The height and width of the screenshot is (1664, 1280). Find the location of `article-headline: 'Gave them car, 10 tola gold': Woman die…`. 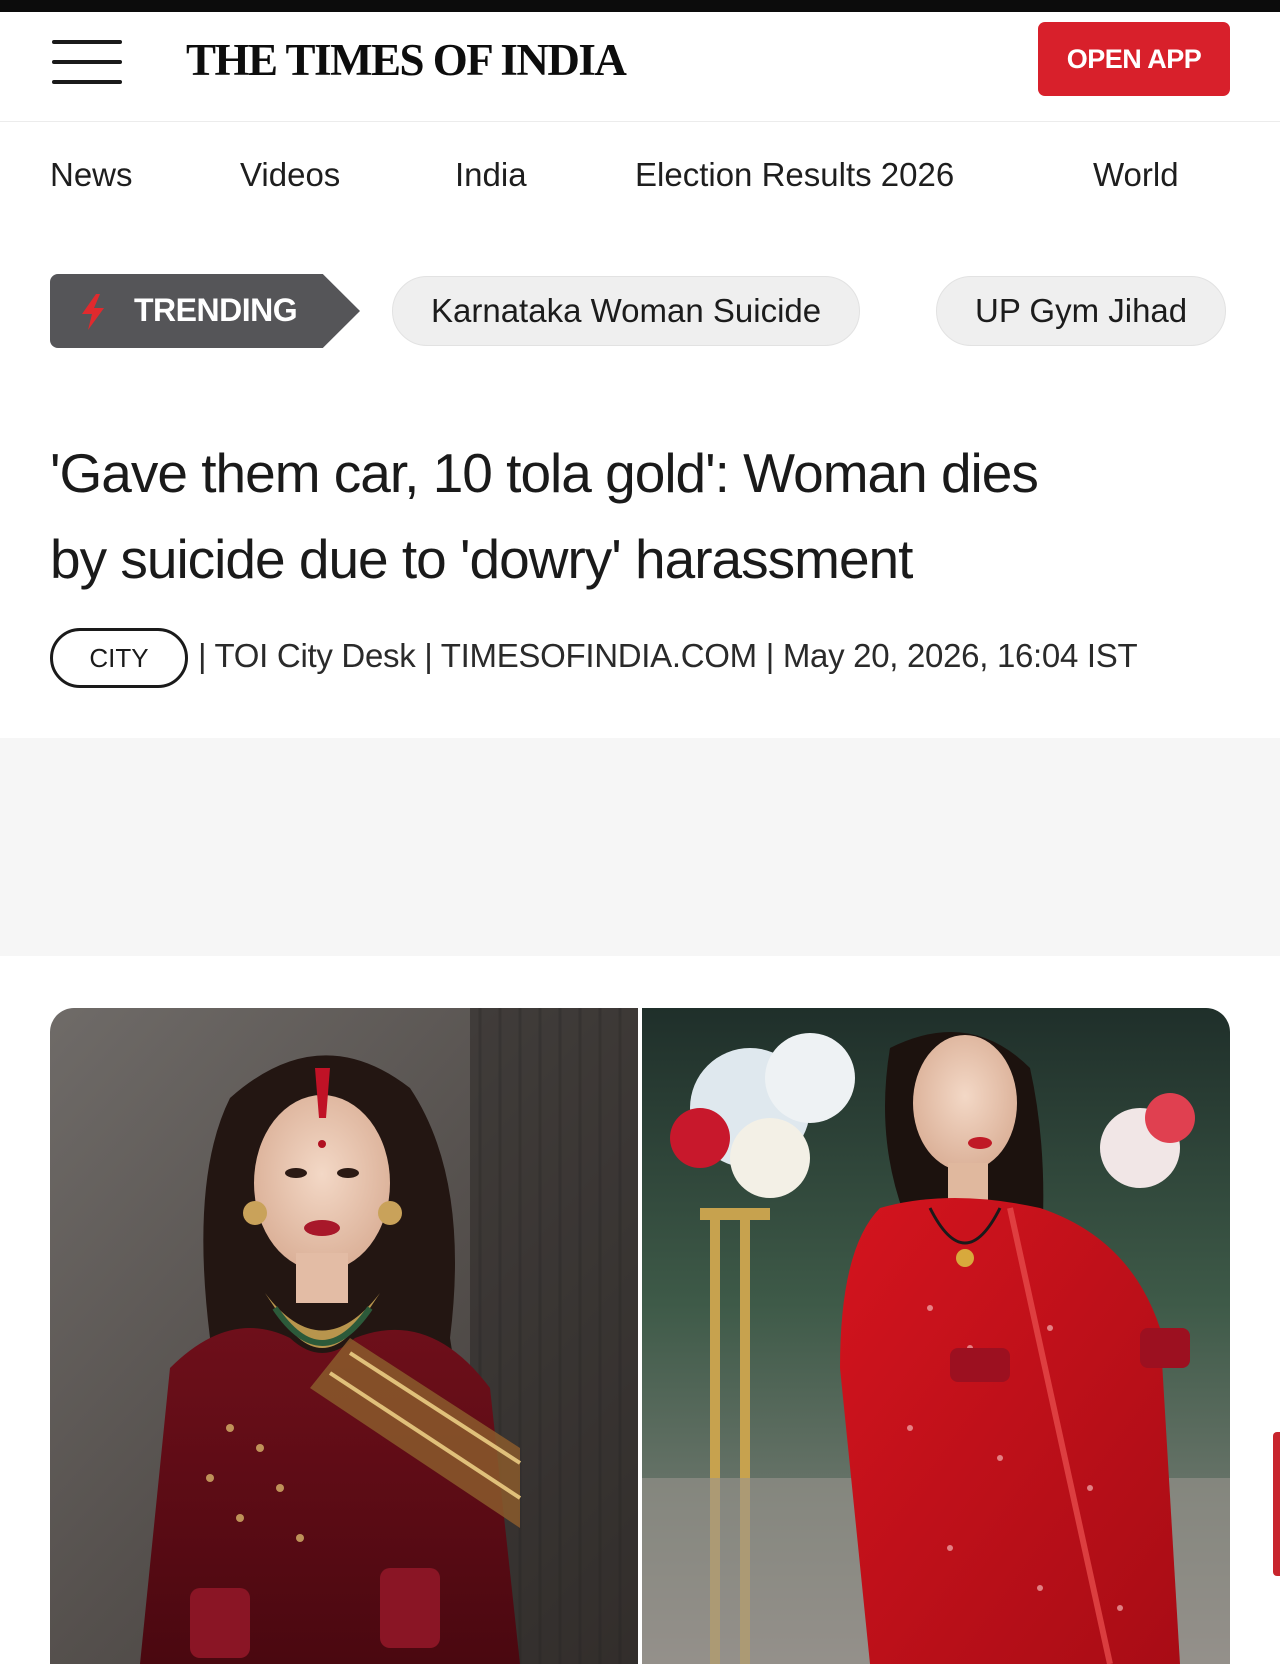

article-headline: 'Gave them car, 10 tola gold': Woman die… is located at coordinates (645, 516).